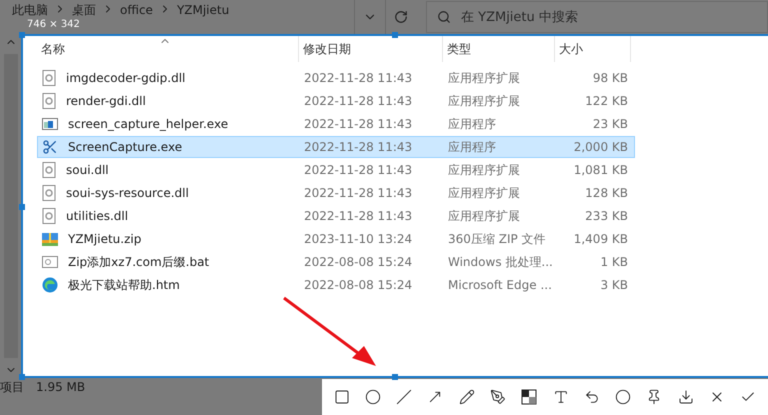 The height and width of the screenshot is (415, 768). I want to click on ellipse-icon, so click(372, 397).